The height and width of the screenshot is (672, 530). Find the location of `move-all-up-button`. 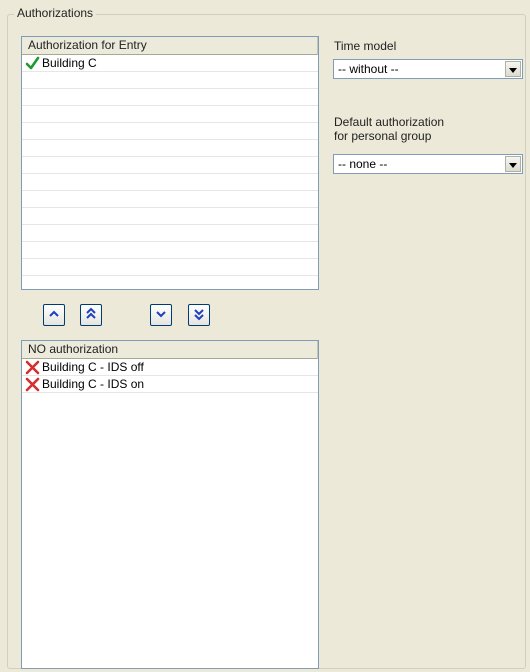

move-all-up-button is located at coordinates (91, 315).